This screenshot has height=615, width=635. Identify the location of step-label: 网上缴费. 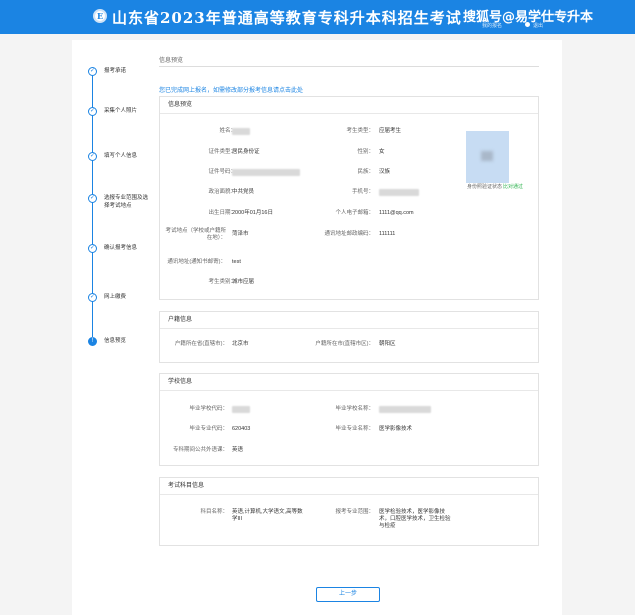
(115, 297).